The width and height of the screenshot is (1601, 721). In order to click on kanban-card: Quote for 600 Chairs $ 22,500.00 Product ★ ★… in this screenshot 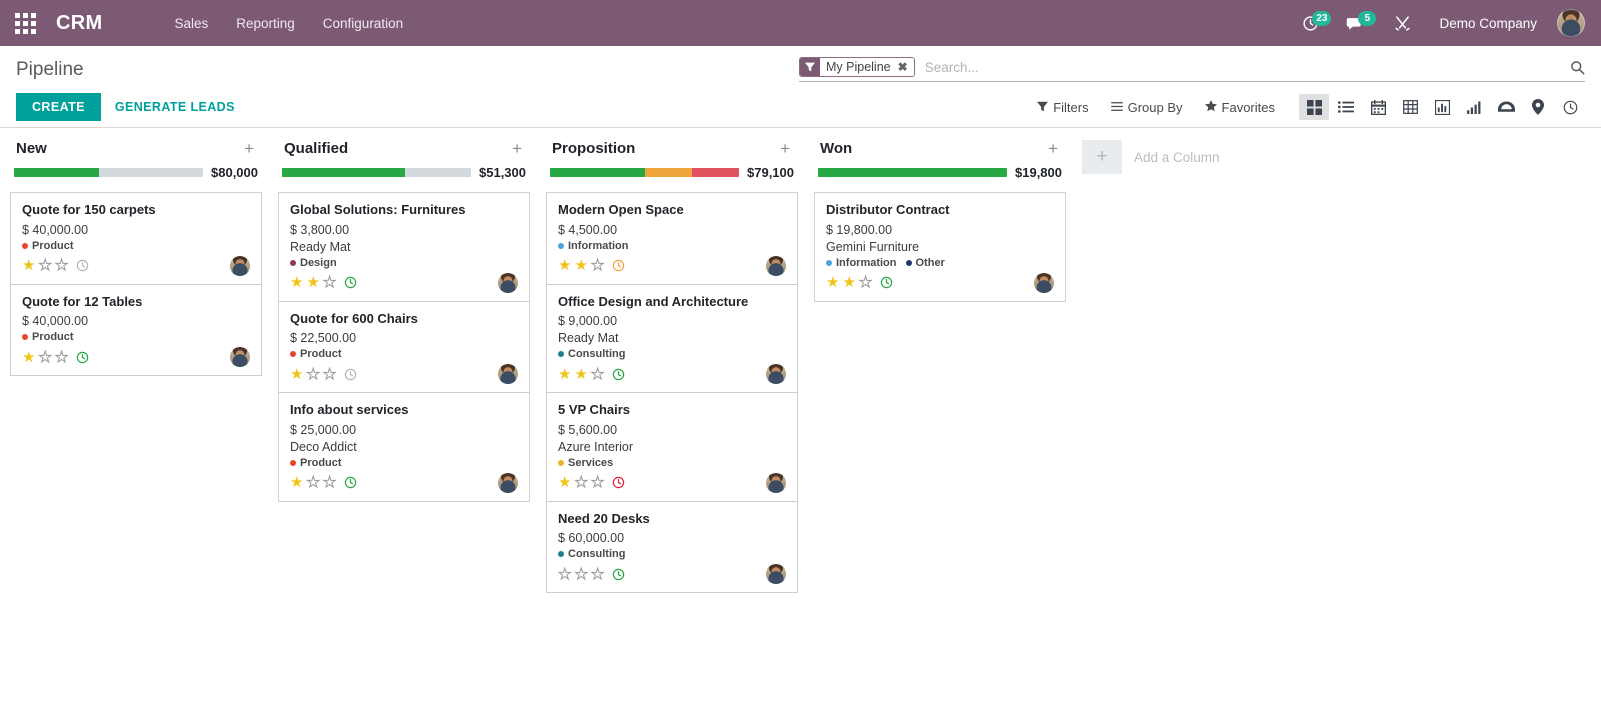, I will do `click(404, 347)`.